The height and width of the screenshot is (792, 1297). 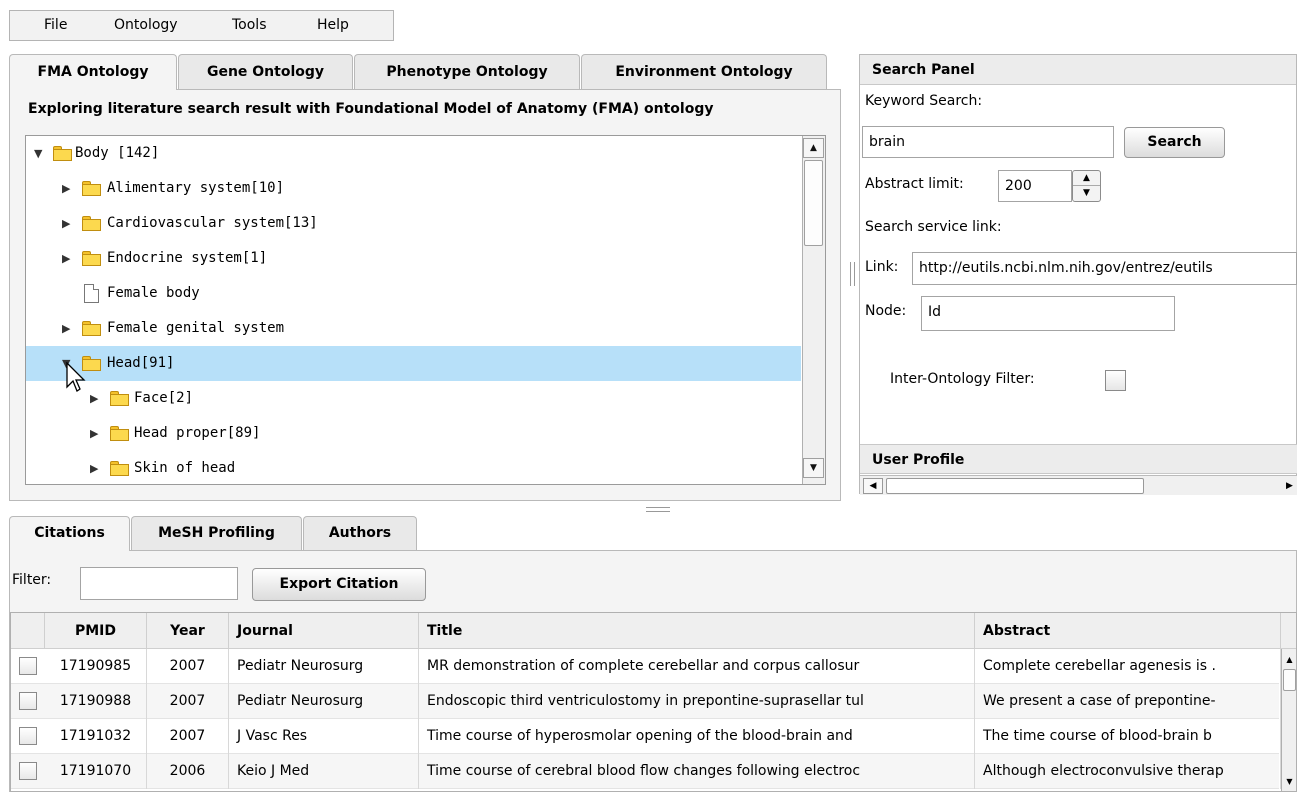 I want to click on mouse-cursor-icon, so click(x=76, y=377).